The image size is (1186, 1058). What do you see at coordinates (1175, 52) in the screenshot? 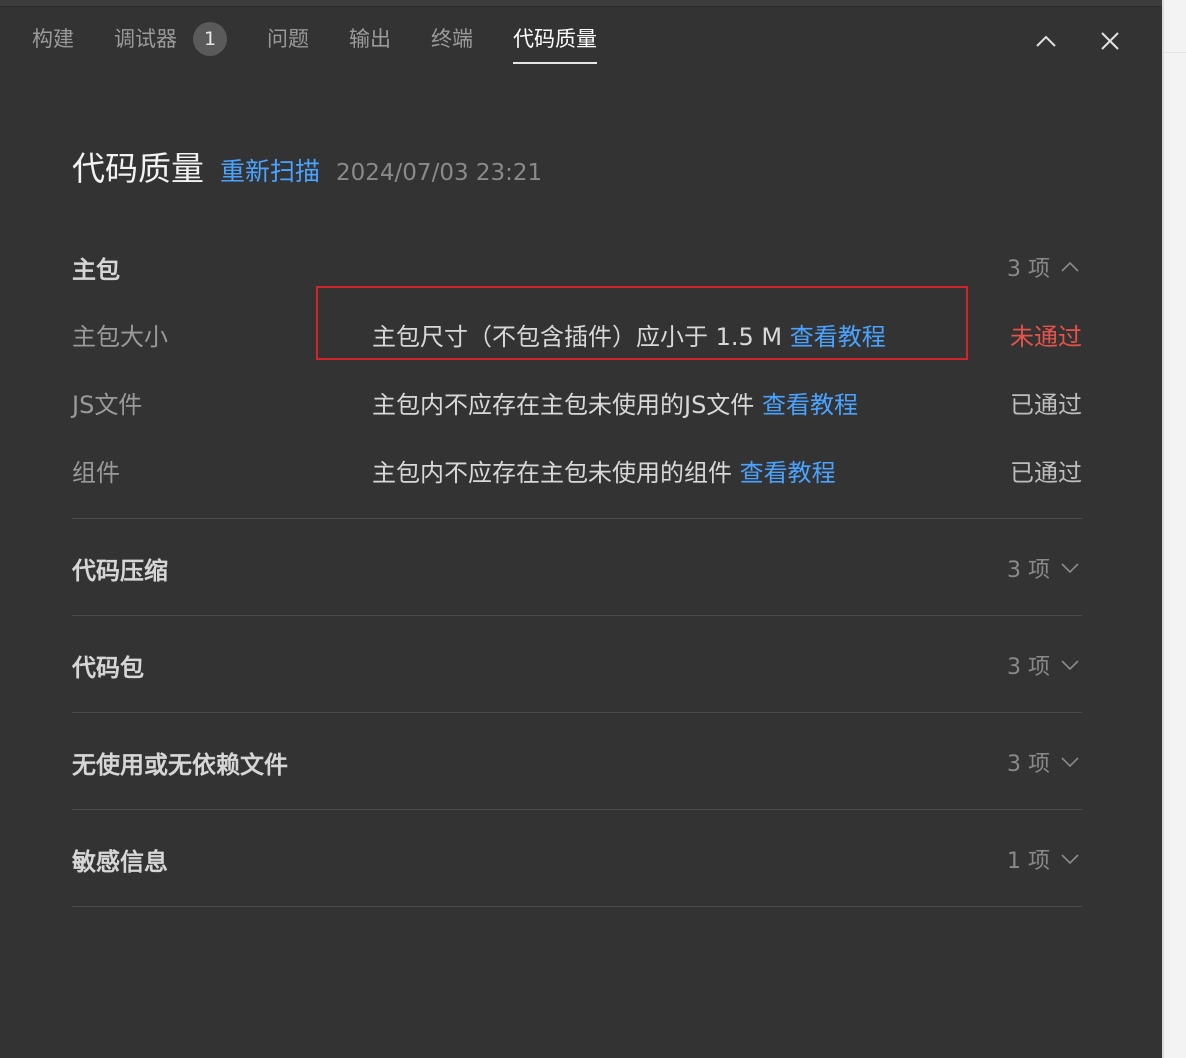
I see `edge-divider` at bounding box center [1175, 52].